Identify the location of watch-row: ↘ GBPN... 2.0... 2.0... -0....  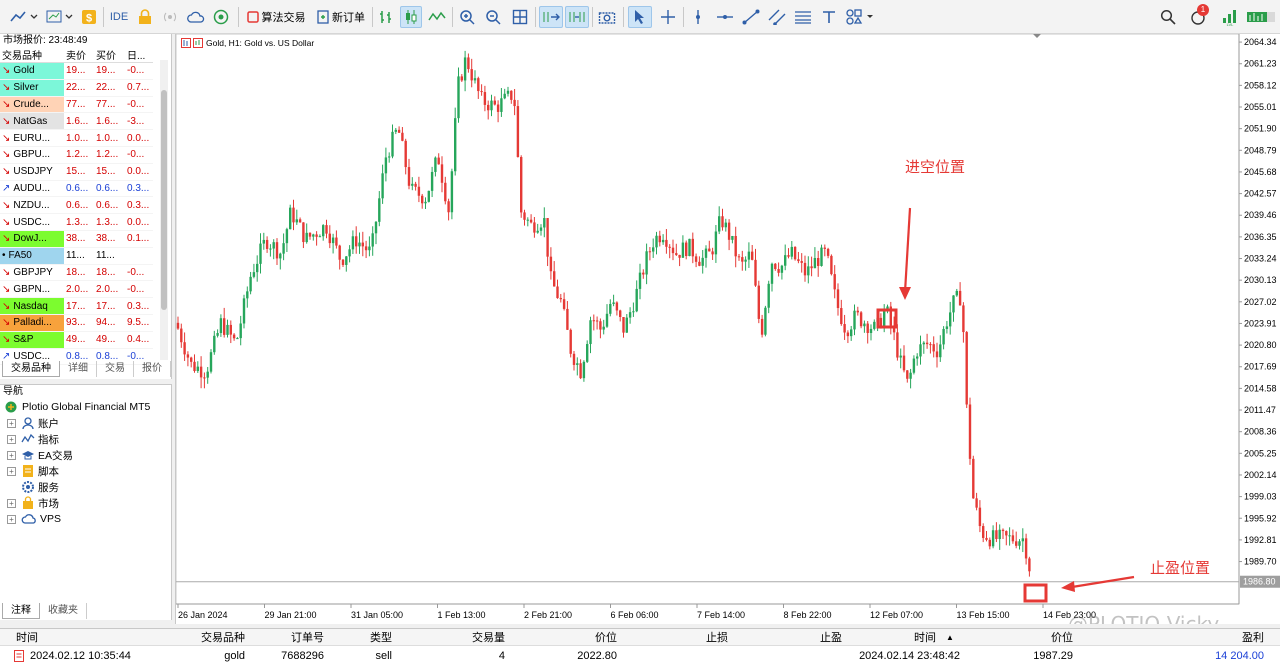
(76, 289).